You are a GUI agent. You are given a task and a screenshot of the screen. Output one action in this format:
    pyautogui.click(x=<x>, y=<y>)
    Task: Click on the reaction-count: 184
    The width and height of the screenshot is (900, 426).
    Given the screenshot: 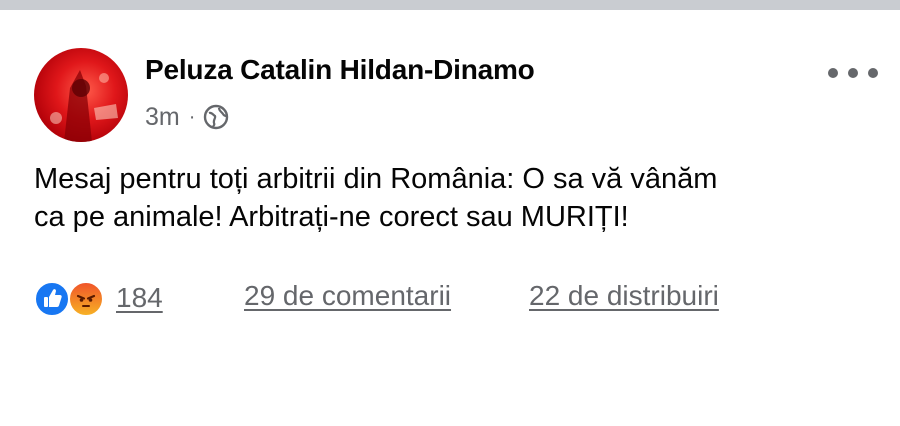 What is the action you would take?
    pyautogui.click(x=139, y=298)
    